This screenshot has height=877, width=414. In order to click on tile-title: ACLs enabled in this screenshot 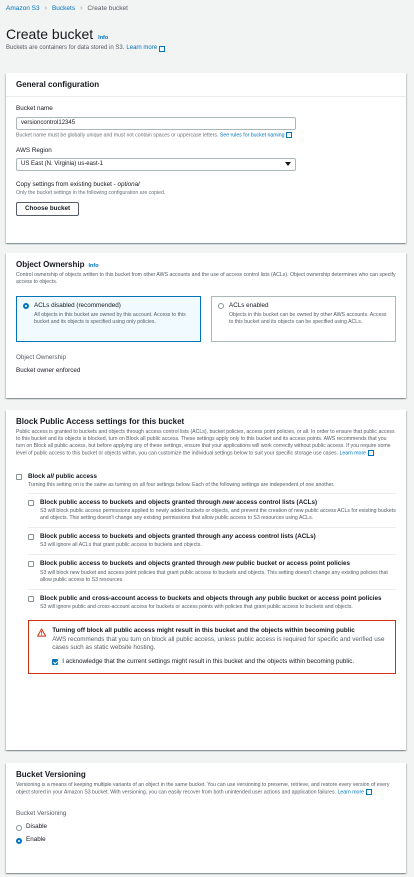, I will do `click(249, 306)`.